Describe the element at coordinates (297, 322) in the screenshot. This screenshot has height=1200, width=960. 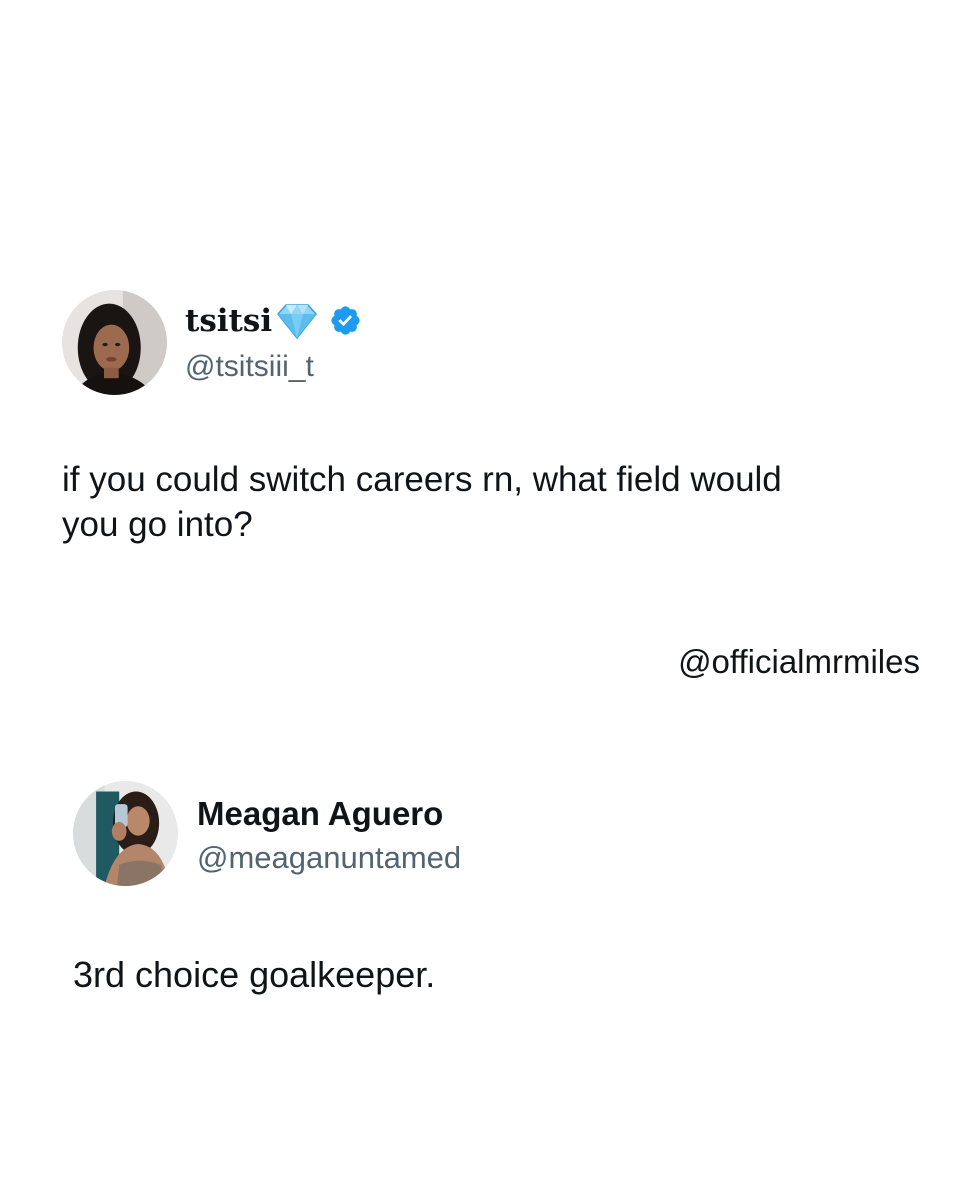
I see `diamond-icon` at that location.